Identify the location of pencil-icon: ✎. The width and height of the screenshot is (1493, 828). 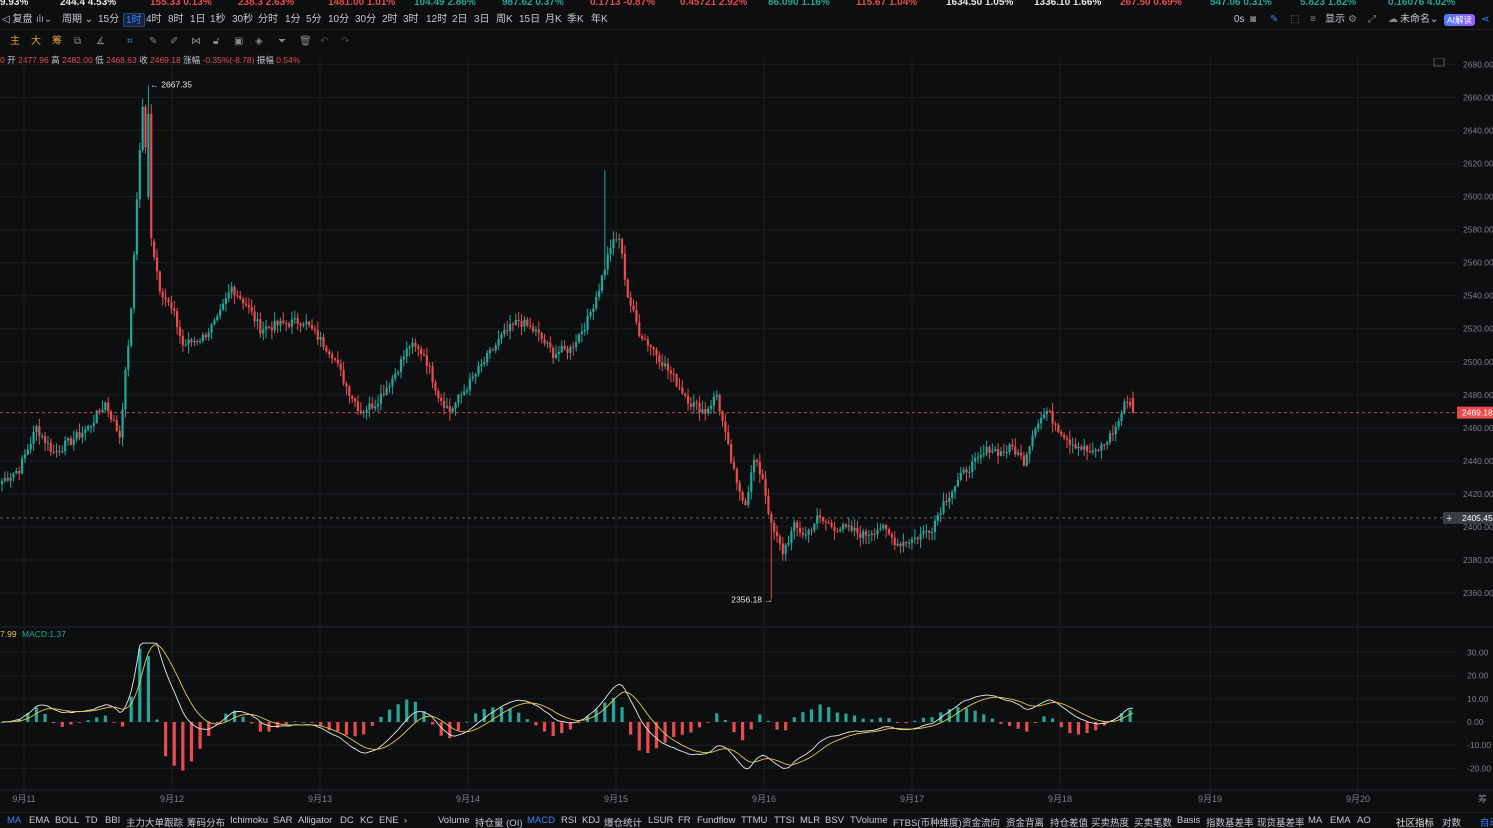
(1274, 20).